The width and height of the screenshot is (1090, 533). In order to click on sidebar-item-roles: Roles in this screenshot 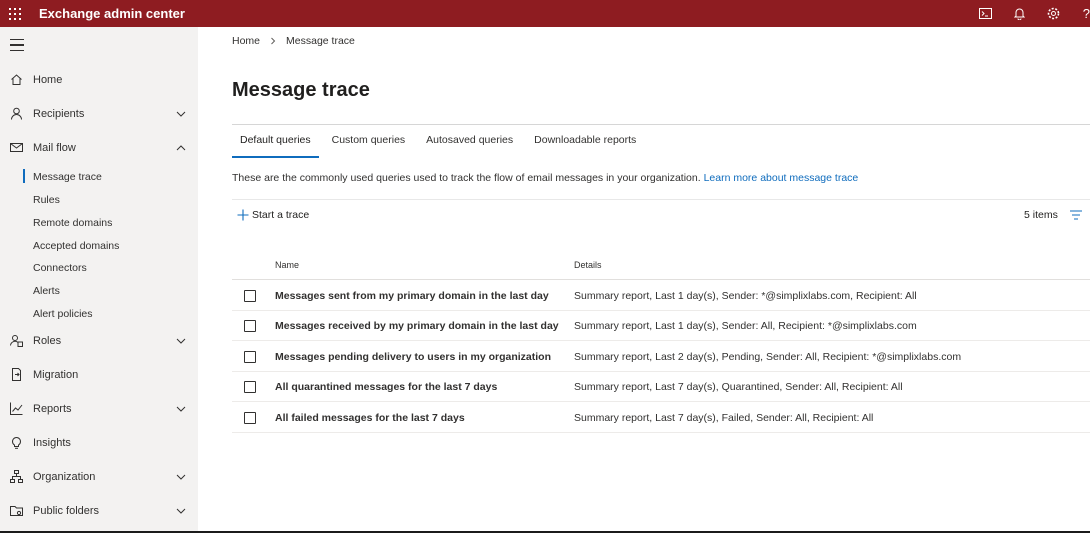, I will do `click(99, 341)`.